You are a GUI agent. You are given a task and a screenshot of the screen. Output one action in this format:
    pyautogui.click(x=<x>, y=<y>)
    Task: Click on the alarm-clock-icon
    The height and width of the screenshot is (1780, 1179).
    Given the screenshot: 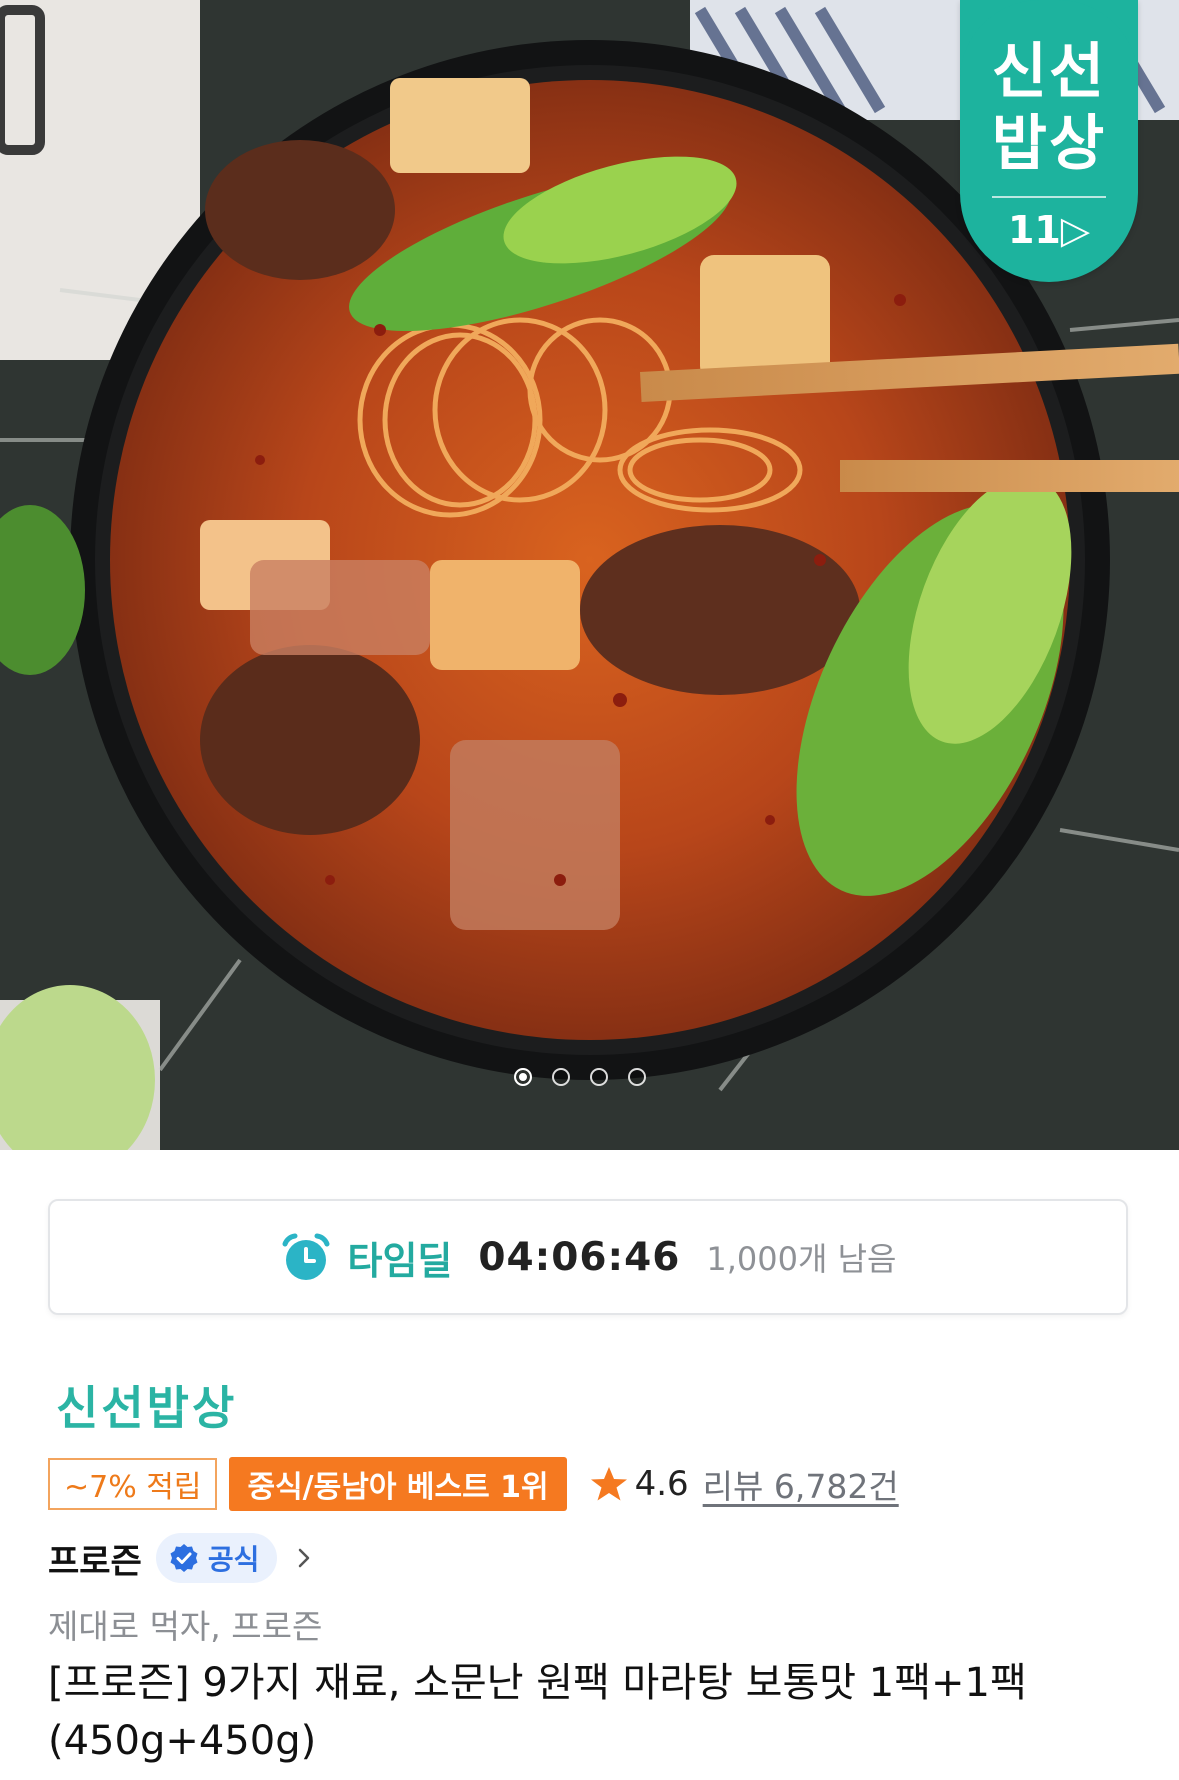 What is the action you would take?
    pyautogui.click(x=306, y=1256)
    